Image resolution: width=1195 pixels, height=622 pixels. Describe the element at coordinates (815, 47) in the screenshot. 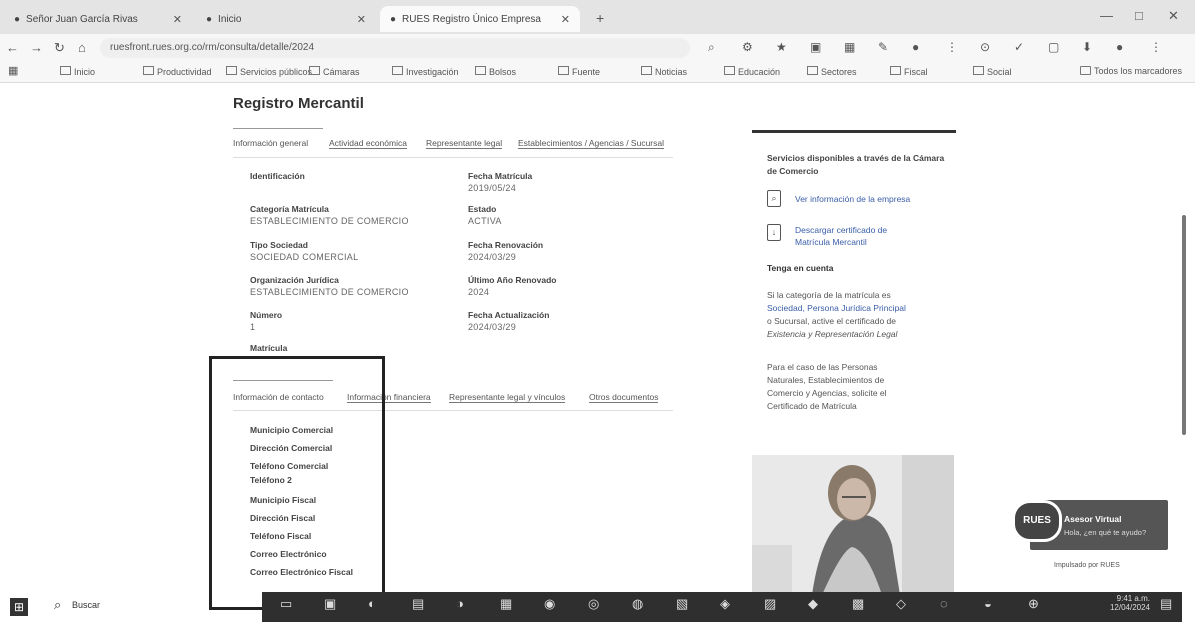

I see `extension-icon: ▣` at that location.